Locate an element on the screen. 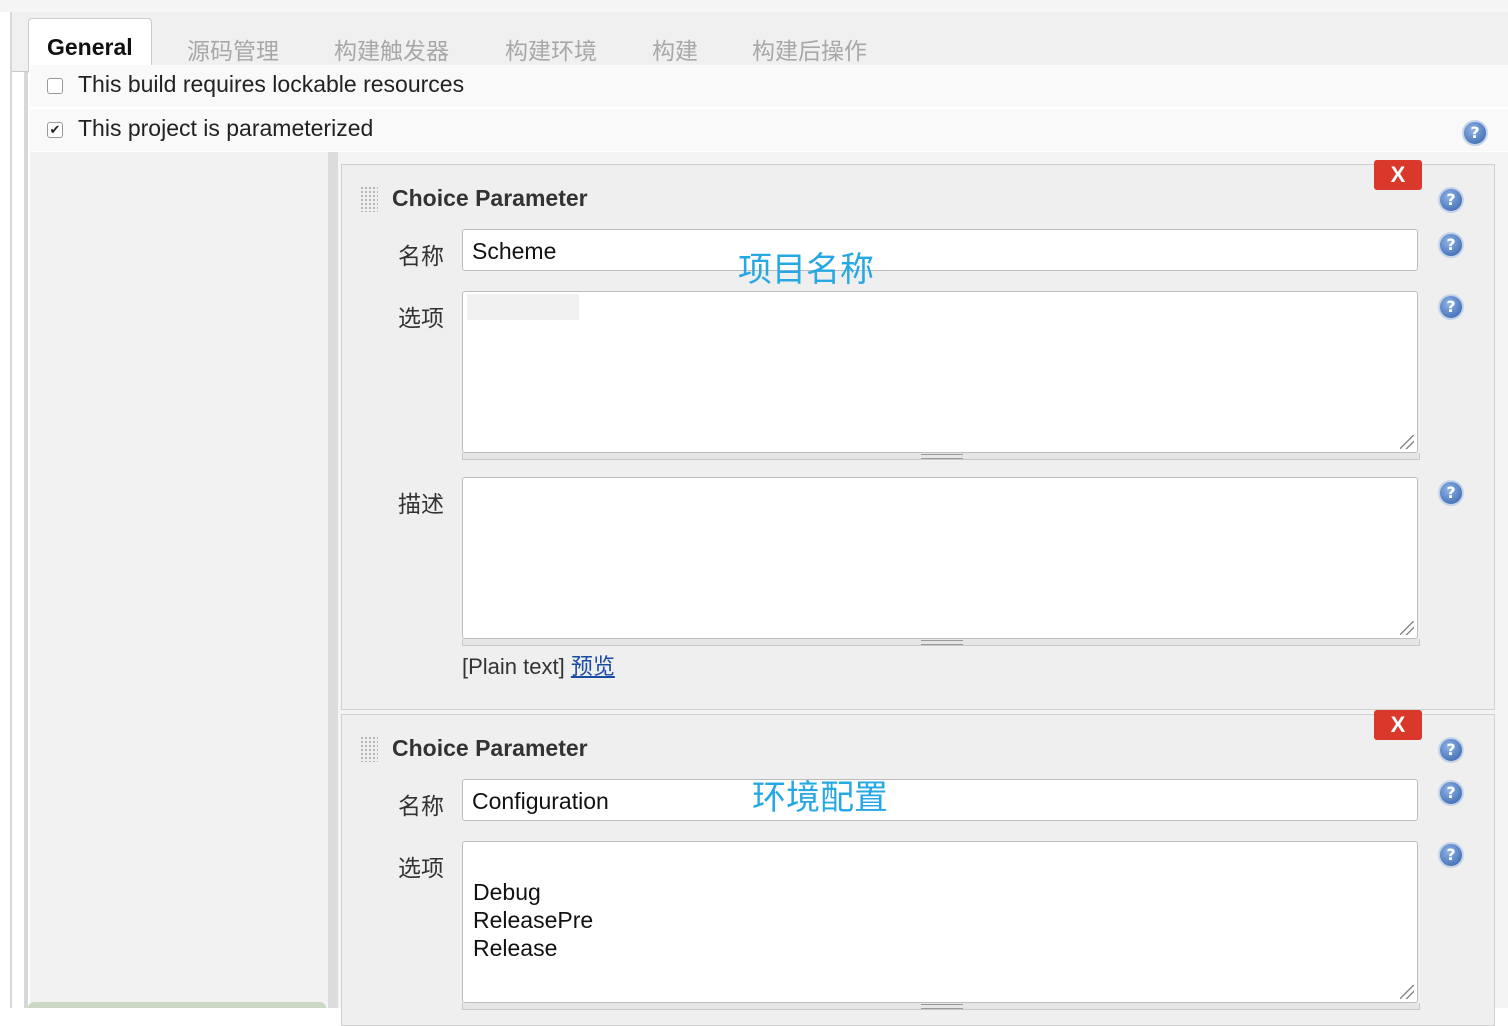 The width and height of the screenshot is (1508, 1026). description-label: 描述 is located at coordinates (421, 504).